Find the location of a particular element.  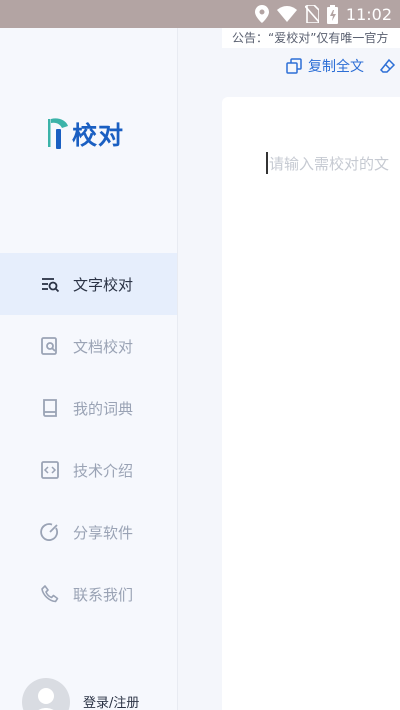

location-icon is located at coordinates (261, 14).